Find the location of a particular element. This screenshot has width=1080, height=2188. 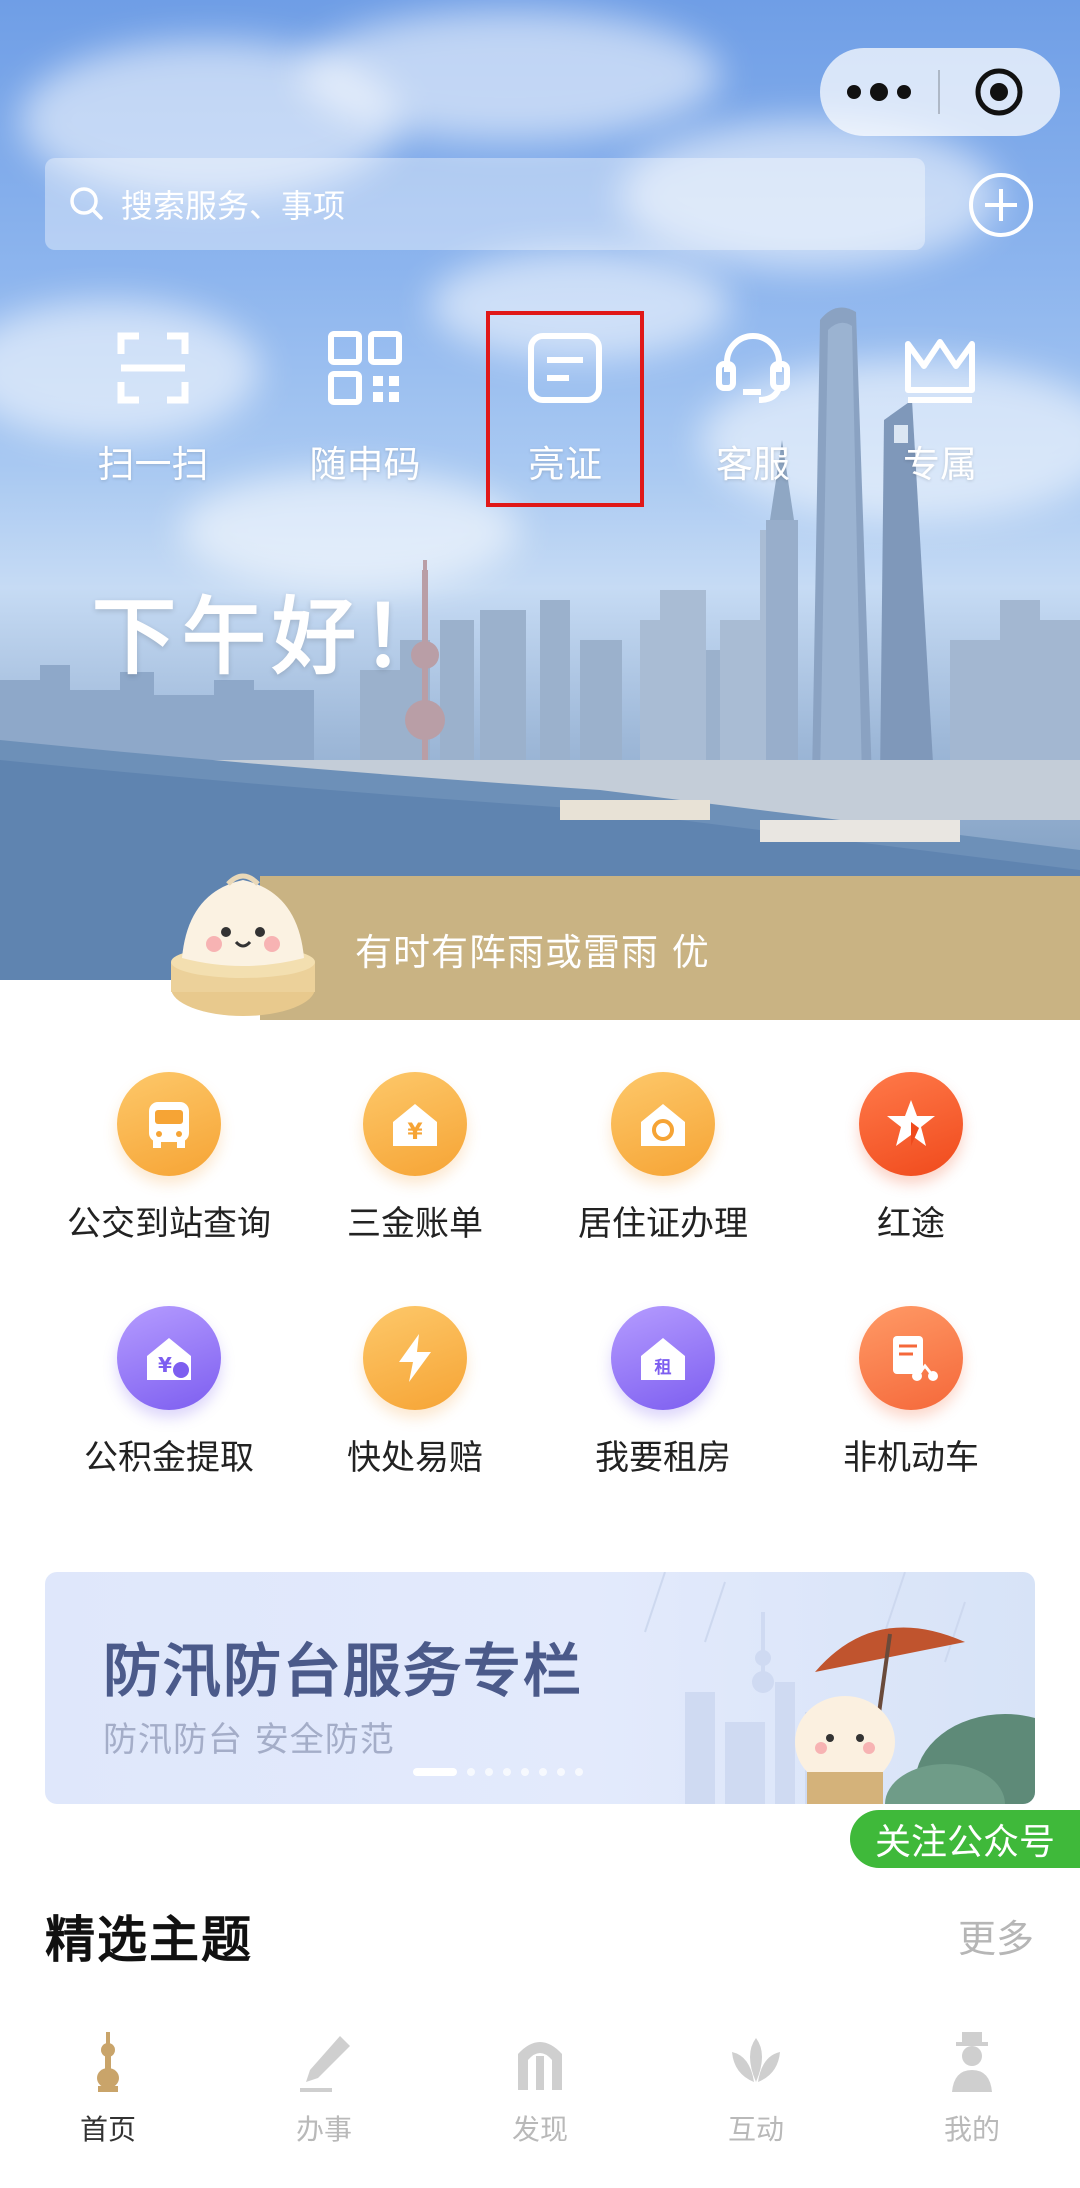

tab-label: 我的 is located at coordinates (971, 2129).